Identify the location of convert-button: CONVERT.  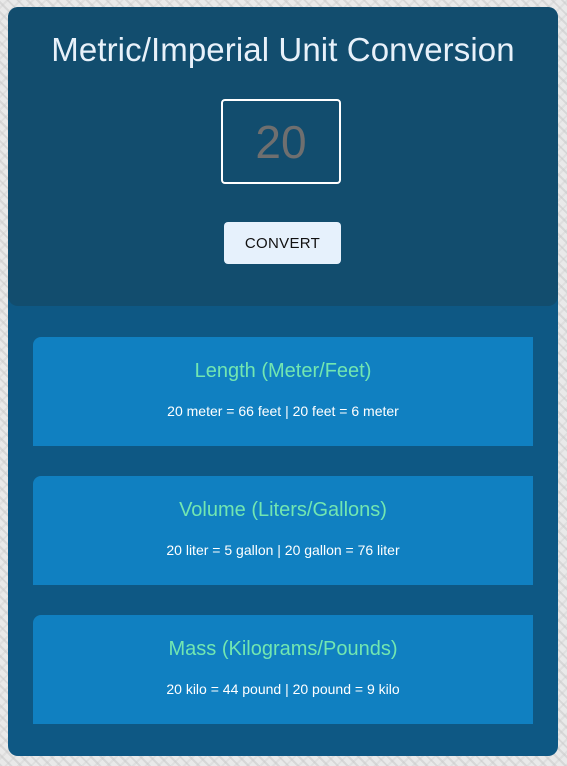
(282, 243).